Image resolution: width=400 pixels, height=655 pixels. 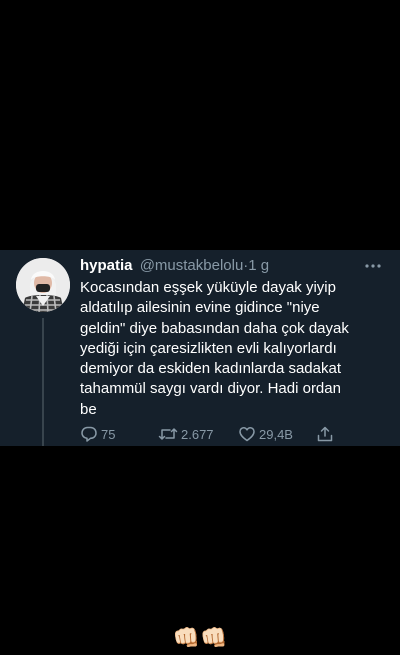 I want to click on like-icon, so click(x=247, y=434).